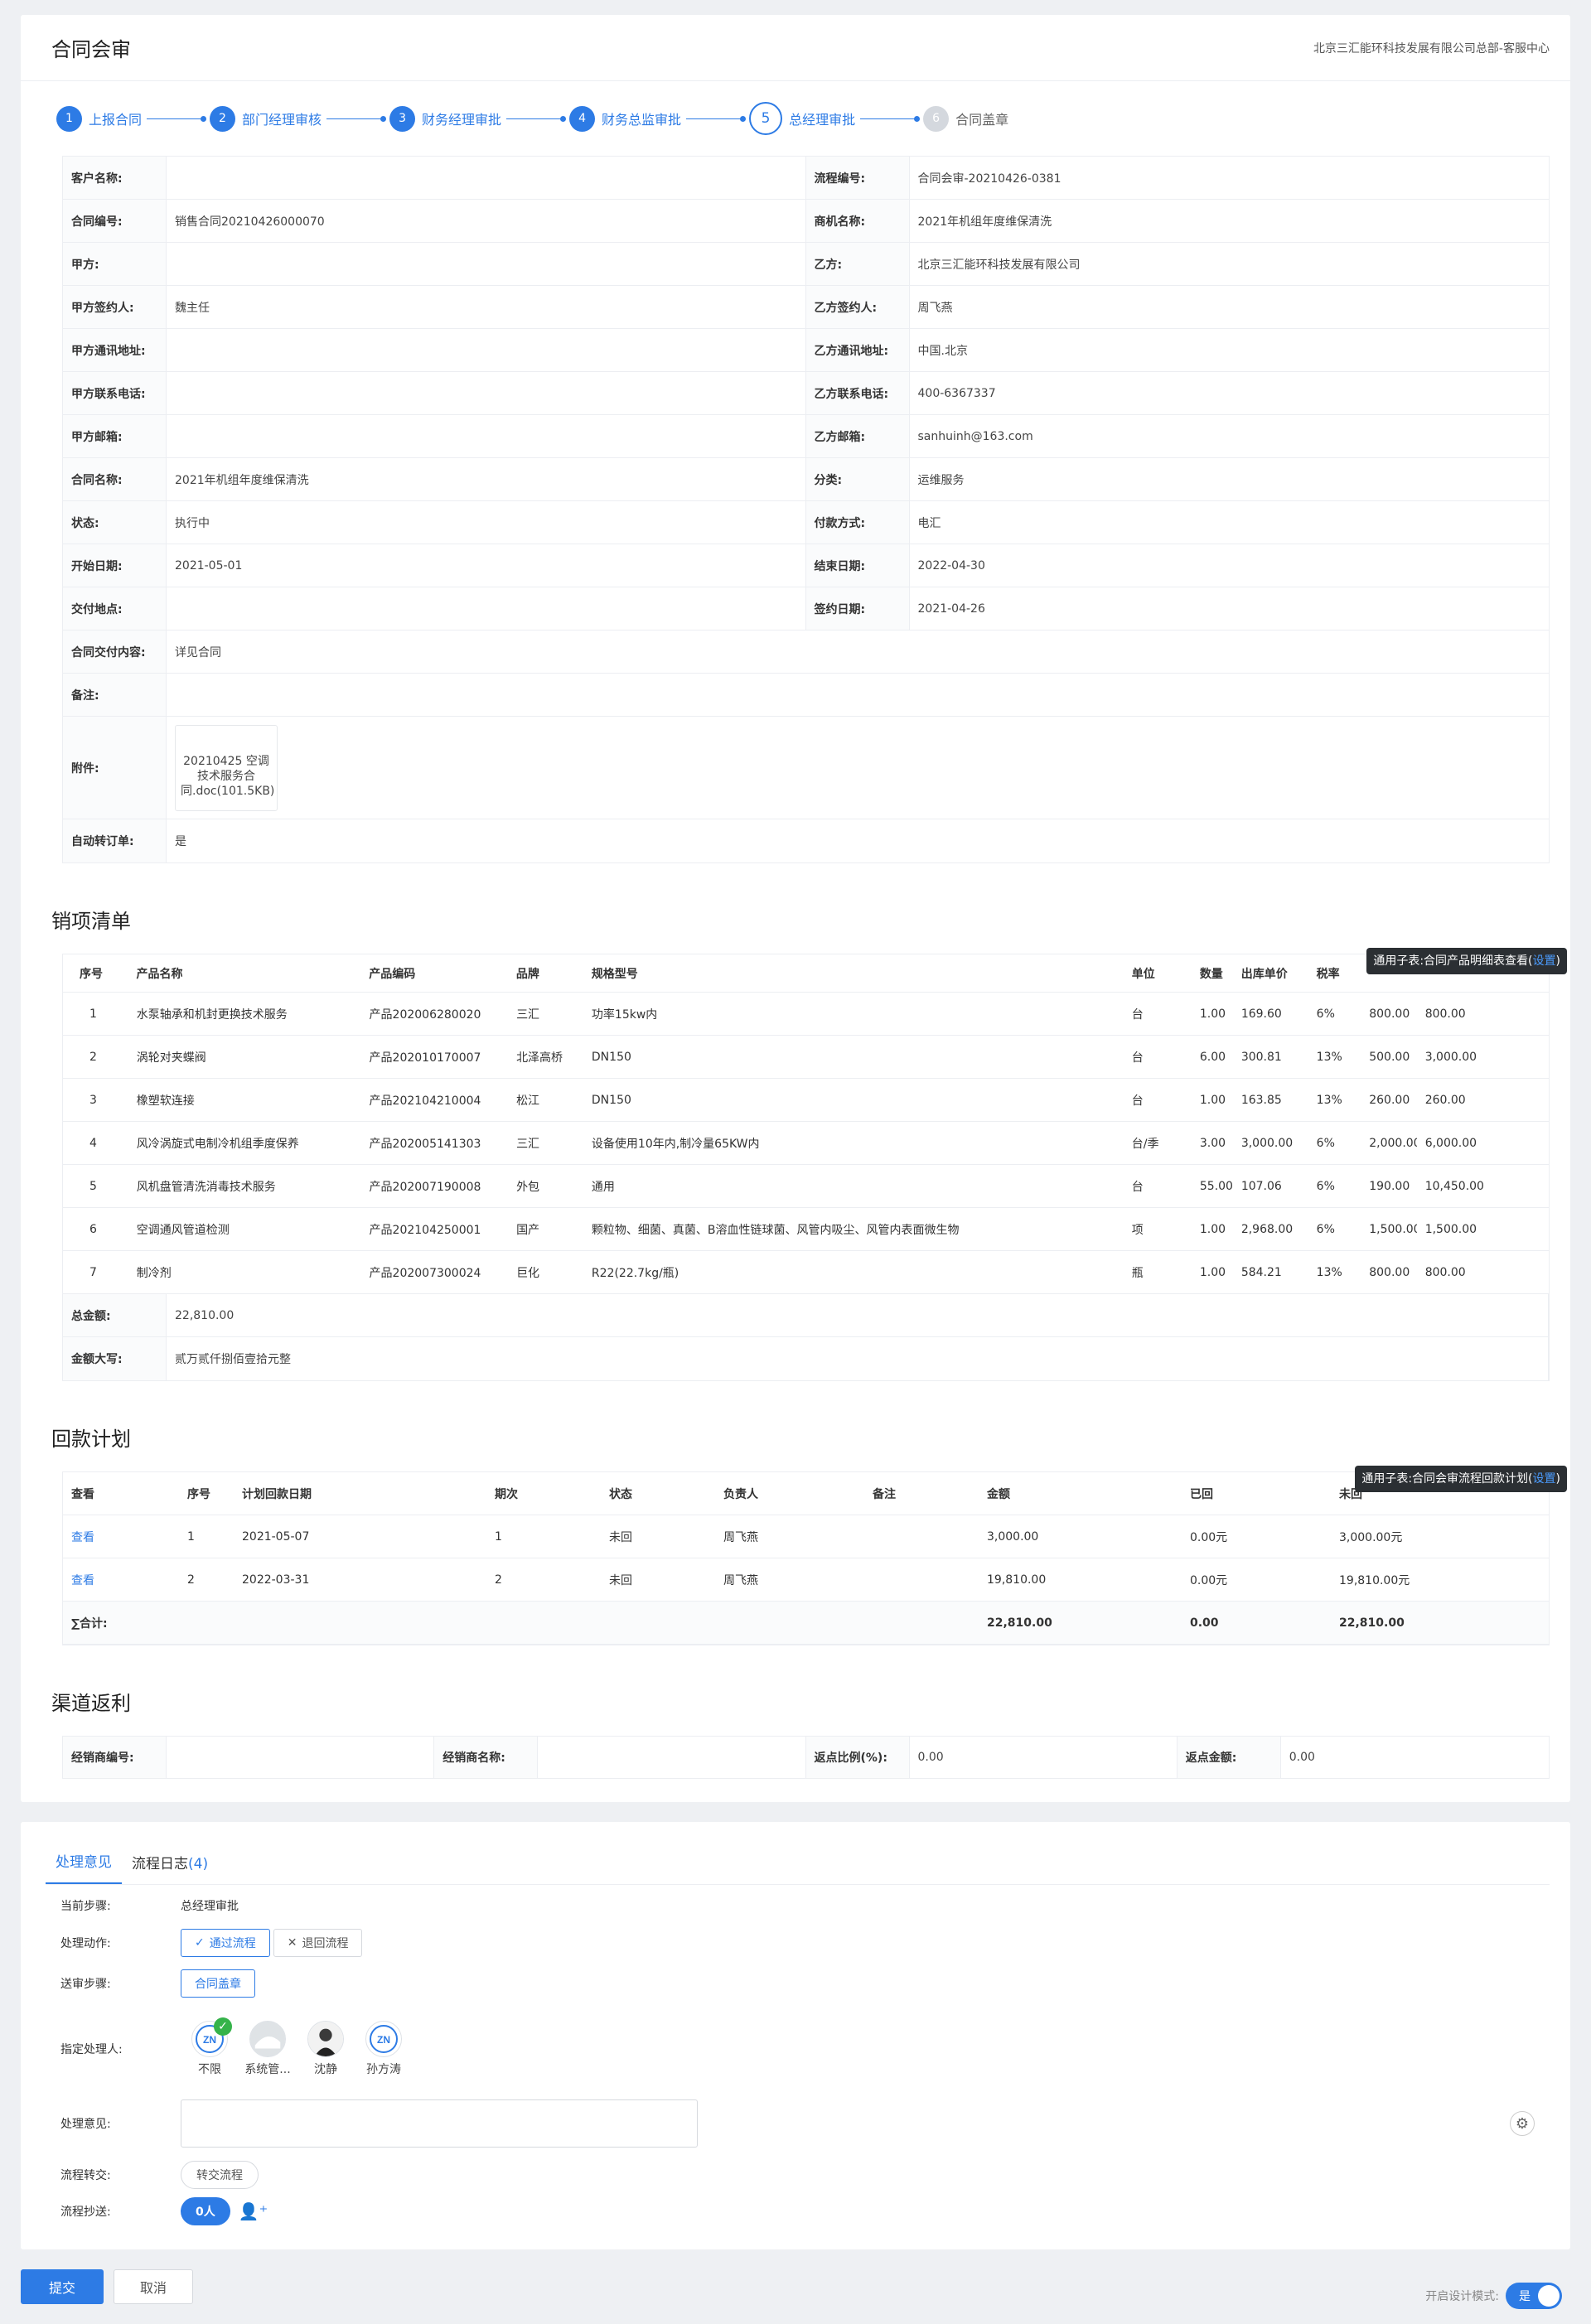 The image size is (1591, 2324). What do you see at coordinates (795, 1983) in the screenshot?
I see `send-step-row: 送审步骤: 合同盖章` at bounding box center [795, 1983].